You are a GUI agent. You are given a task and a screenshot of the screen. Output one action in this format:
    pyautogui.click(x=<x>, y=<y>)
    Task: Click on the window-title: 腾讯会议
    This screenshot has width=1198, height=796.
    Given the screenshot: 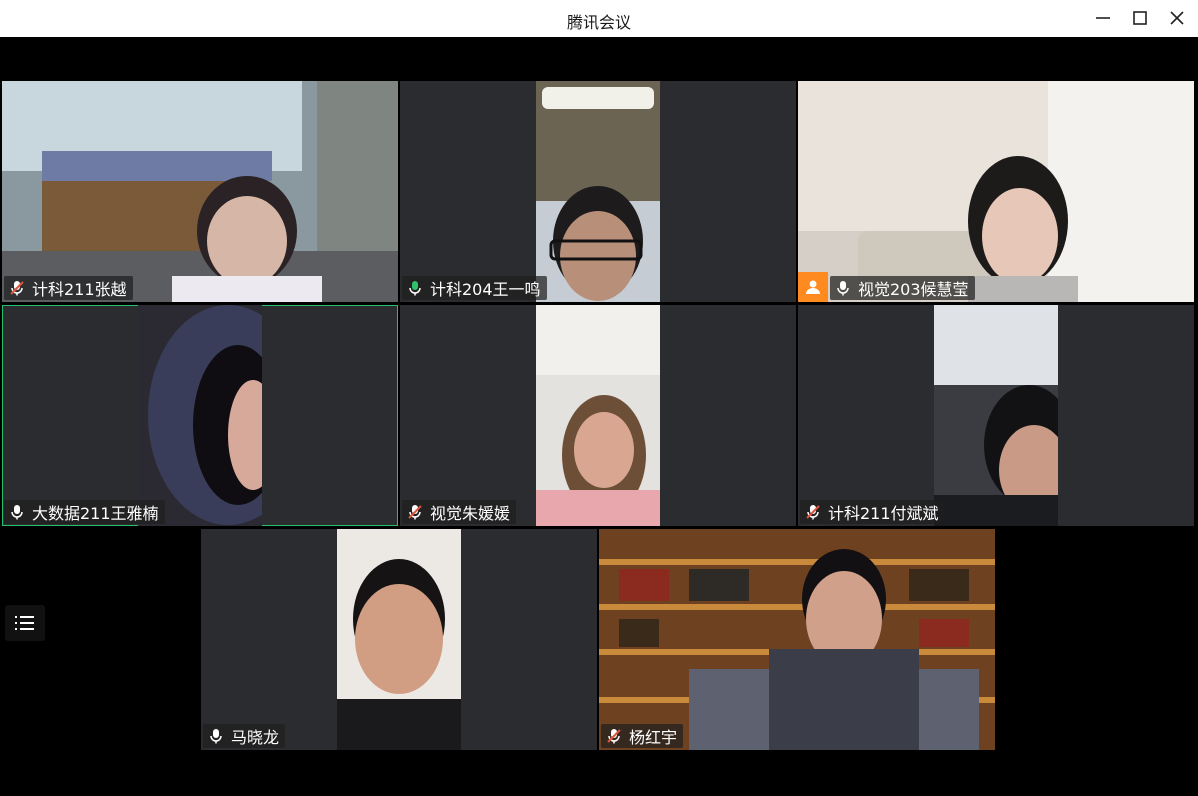 What is the action you would take?
    pyautogui.click(x=598, y=22)
    